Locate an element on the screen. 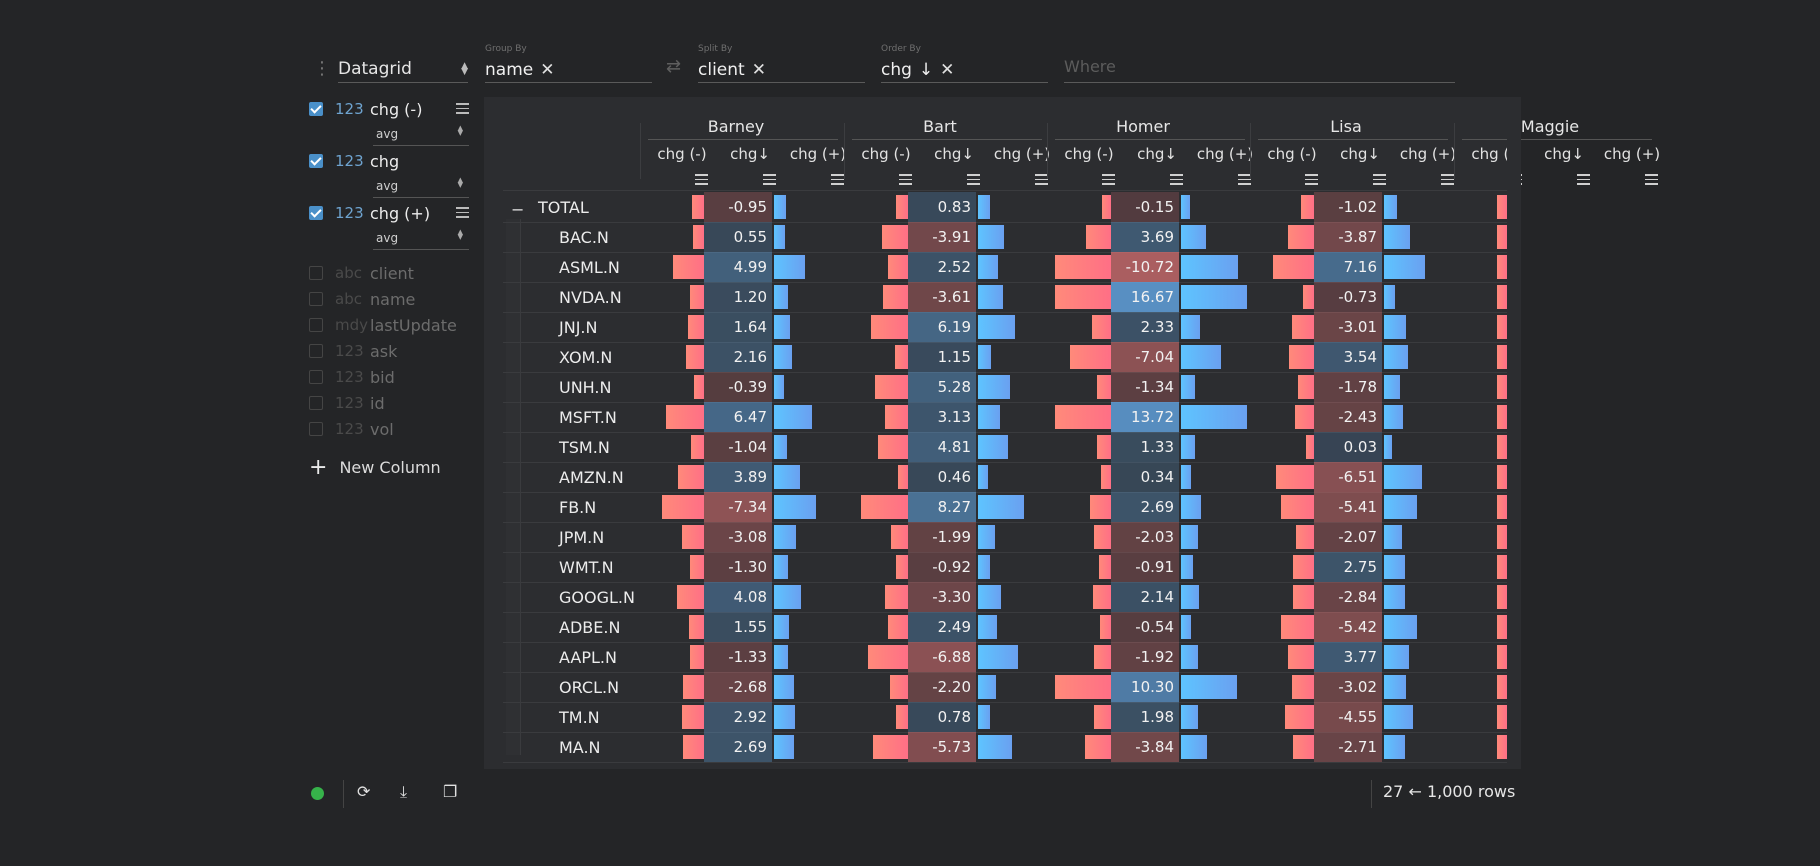 This screenshot has height=866, width=1820. download-icon: ⤓ is located at coordinates (403, 792).